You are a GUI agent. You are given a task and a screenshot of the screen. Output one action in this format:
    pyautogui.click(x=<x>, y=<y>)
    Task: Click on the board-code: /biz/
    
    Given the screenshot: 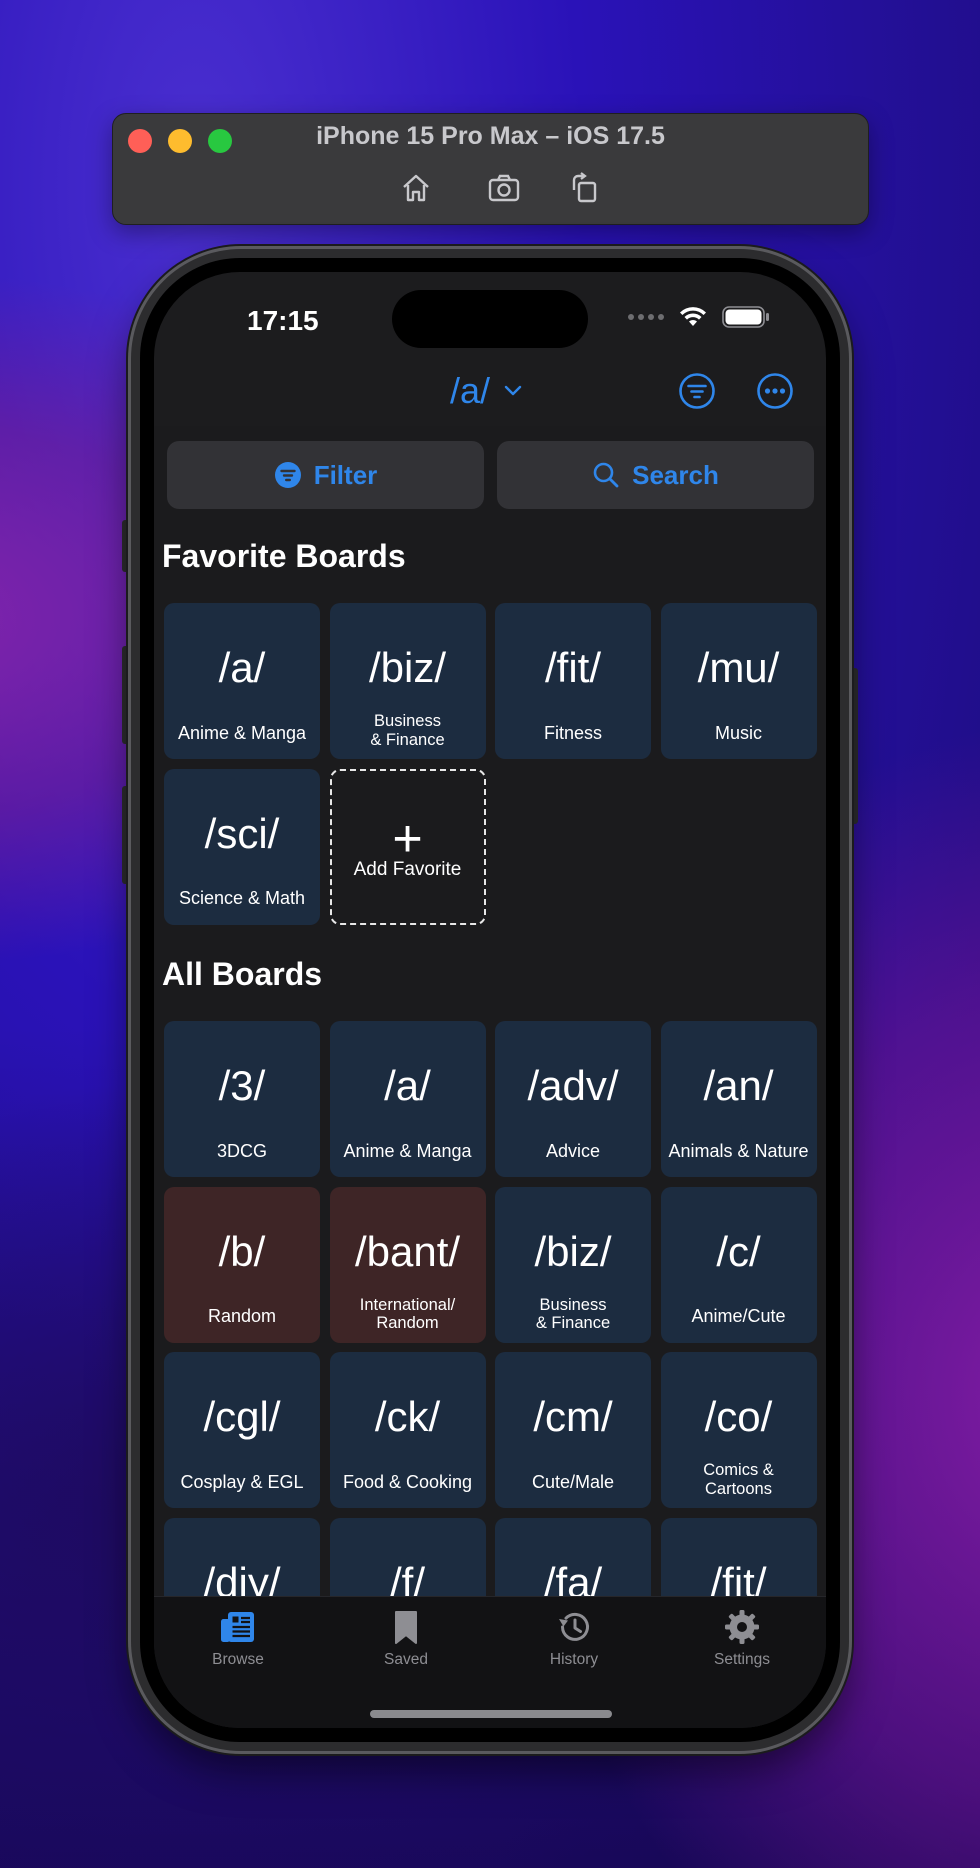 What is the action you would take?
    pyautogui.click(x=573, y=1251)
    